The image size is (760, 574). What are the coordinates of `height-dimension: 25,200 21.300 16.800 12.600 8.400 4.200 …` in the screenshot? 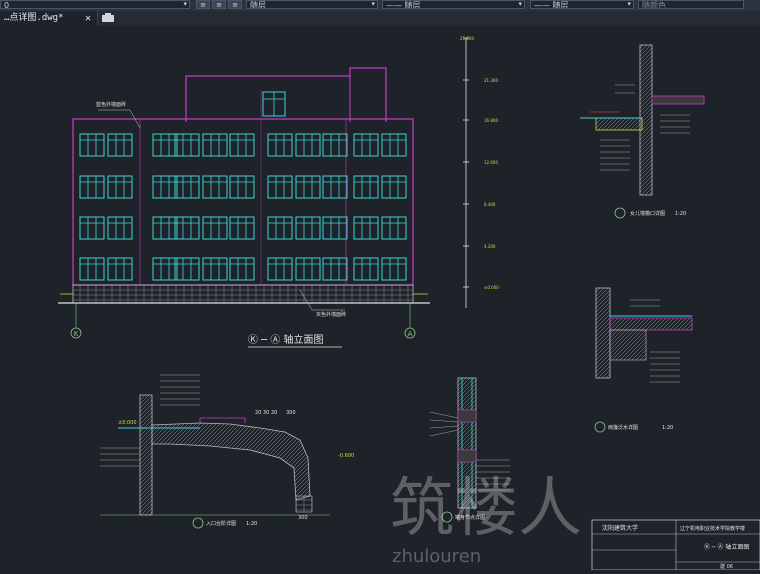 It's located at (479, 172).